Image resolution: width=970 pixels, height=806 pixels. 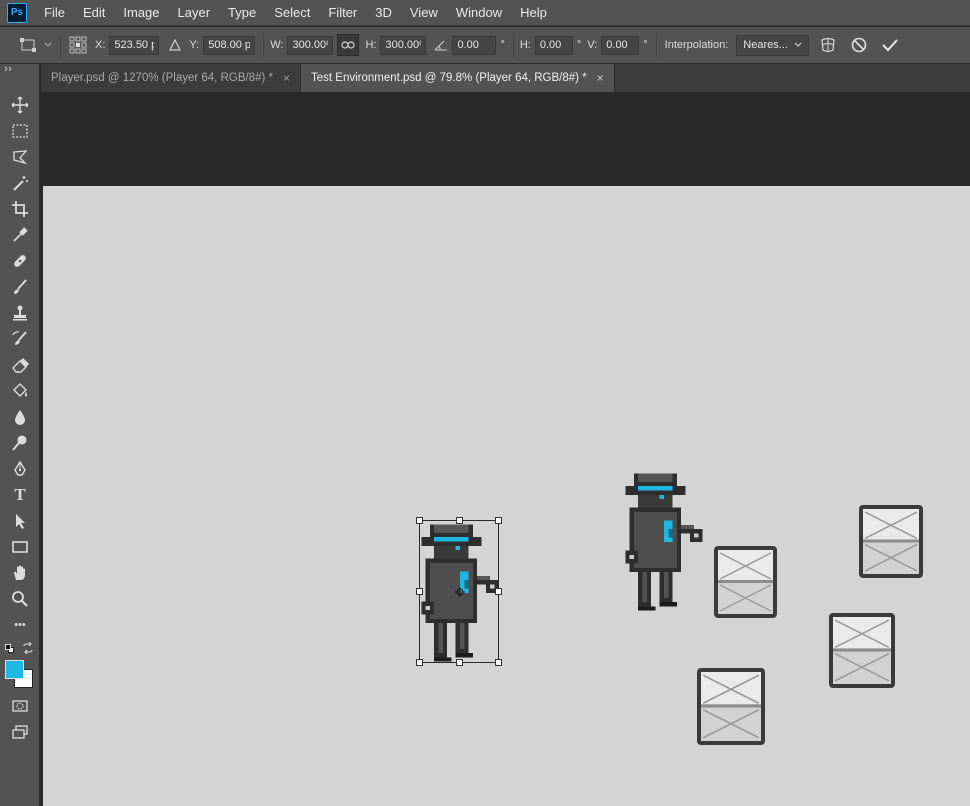 What do you see at coordinates (242, 13) in the screenshot?
I see `menu-type: Type` at bounding box center [242, 13].